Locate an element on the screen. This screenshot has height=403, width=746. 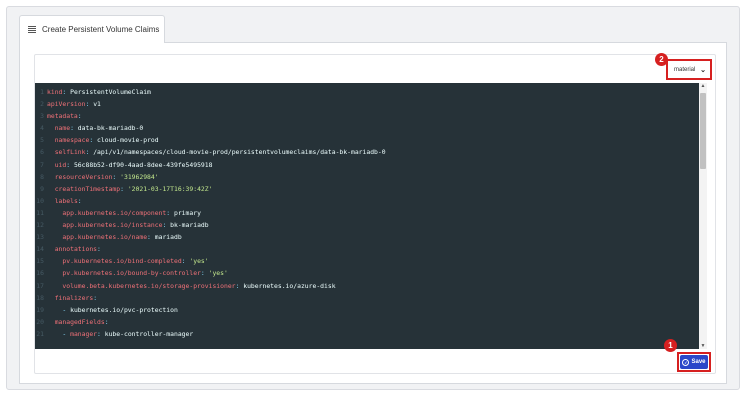
save-button: ✓ Save is located at coordinates (694, 362).